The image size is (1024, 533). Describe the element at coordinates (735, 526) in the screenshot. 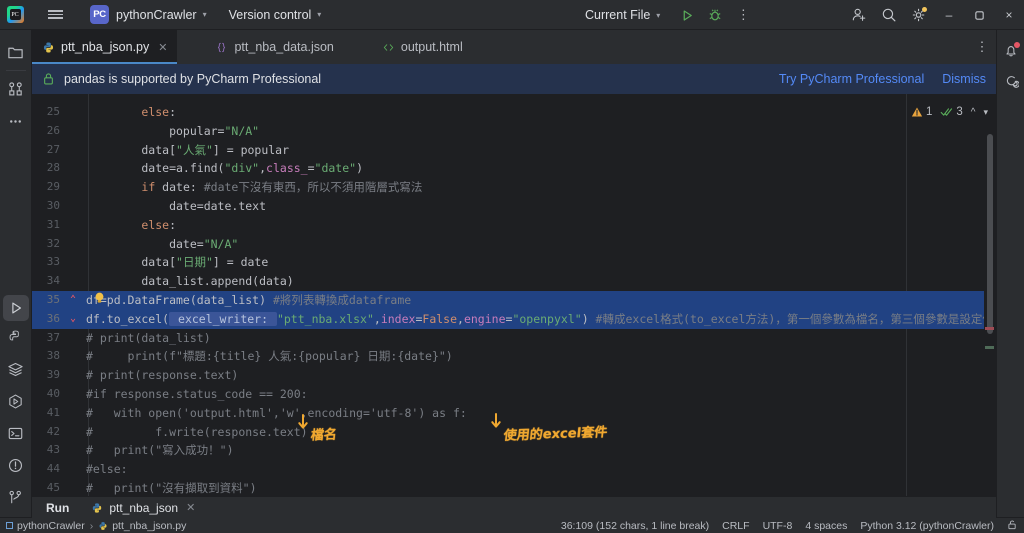

I see `line-separator: CRLF` at that location.